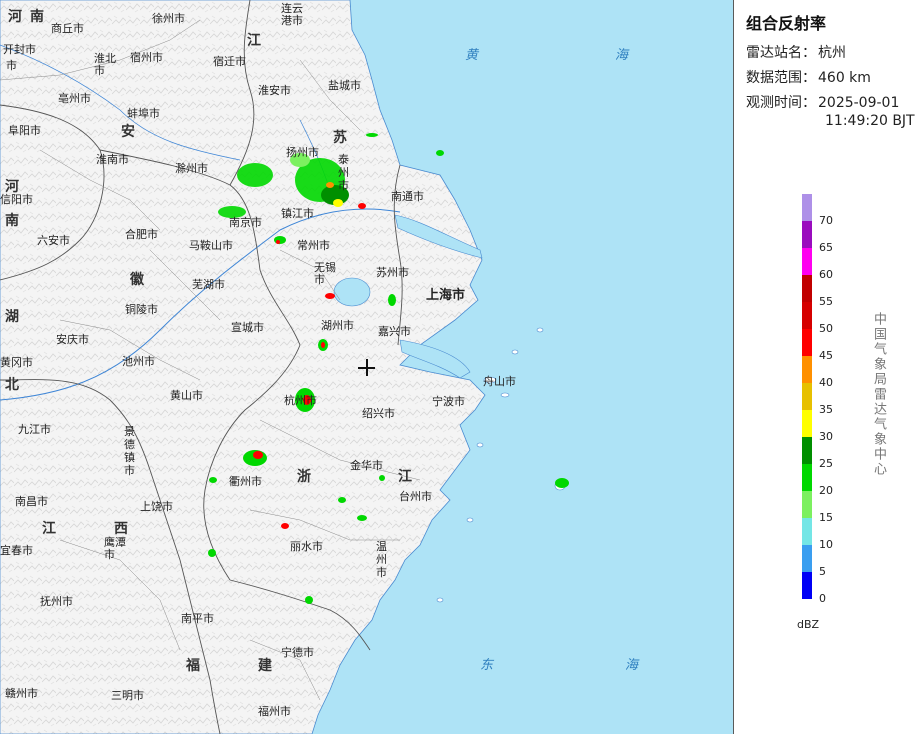  What do you see at coordinates (274, 90) in the screenshot?
I see `city-label-huaian: 淮安市` at bounding box center [274, 90].